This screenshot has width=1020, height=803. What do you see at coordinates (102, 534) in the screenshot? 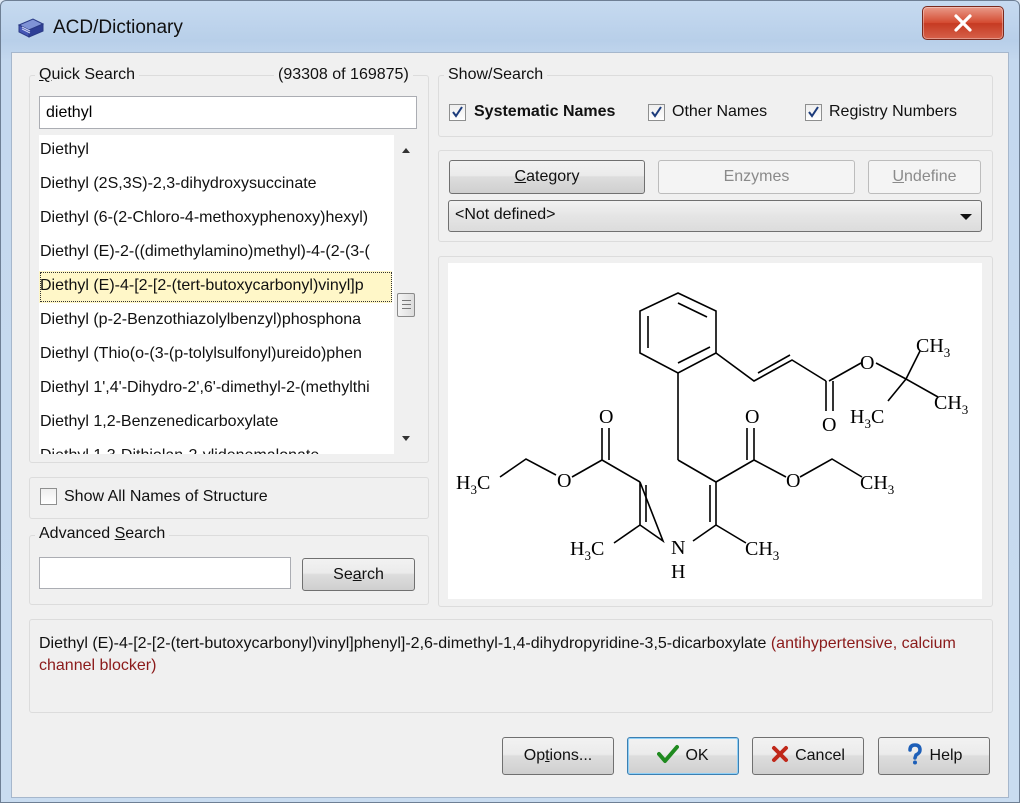
I see `advanced-search-label: Advanced Search` at bounding box center [102, 534].